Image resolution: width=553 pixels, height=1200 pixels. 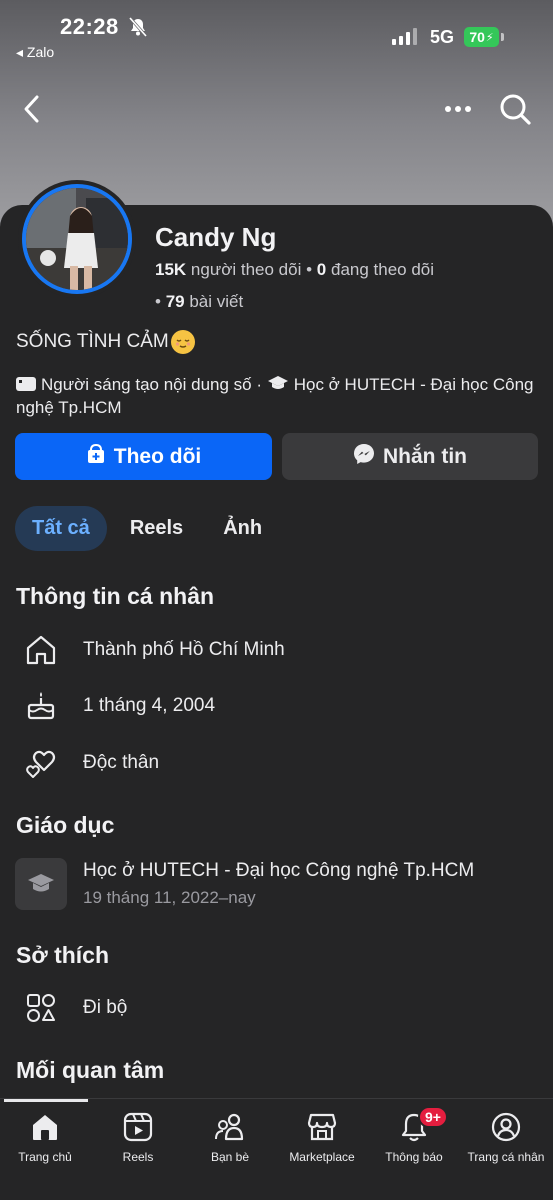 I want to click on bio: SỐNG TÌNH CẢM, so click(x=105, y=342).